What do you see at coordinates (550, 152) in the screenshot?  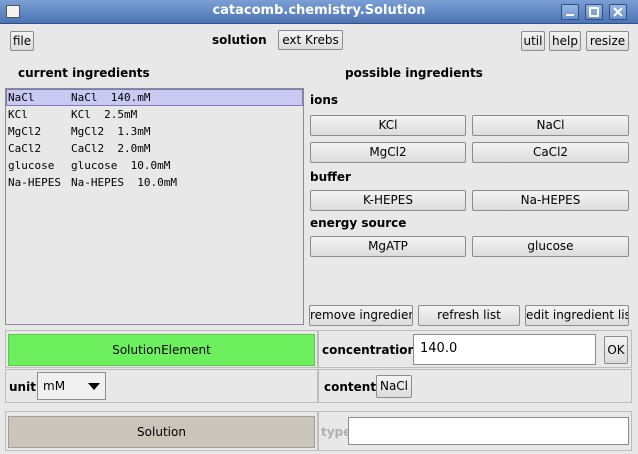 I see `ingredient-button-cacl2: CaCl2` at bounding box center [550, 152].